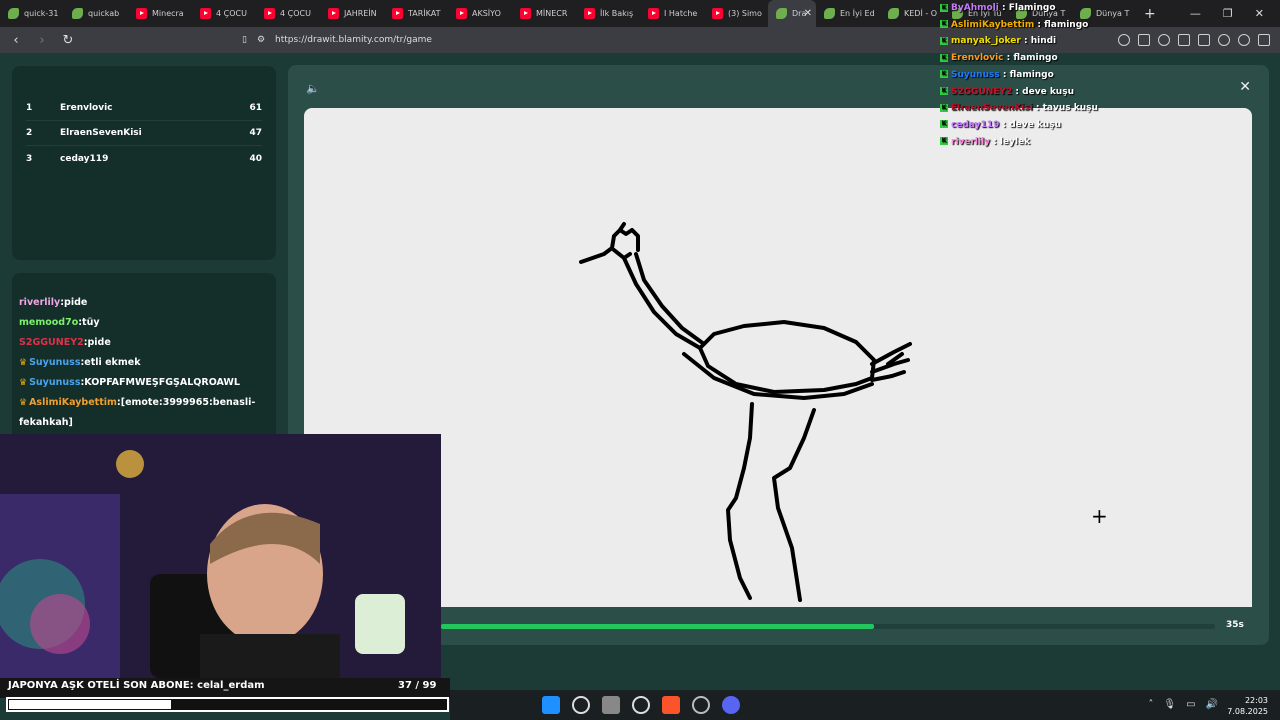  I want to click on kick-icon: K, so click(944, 91).